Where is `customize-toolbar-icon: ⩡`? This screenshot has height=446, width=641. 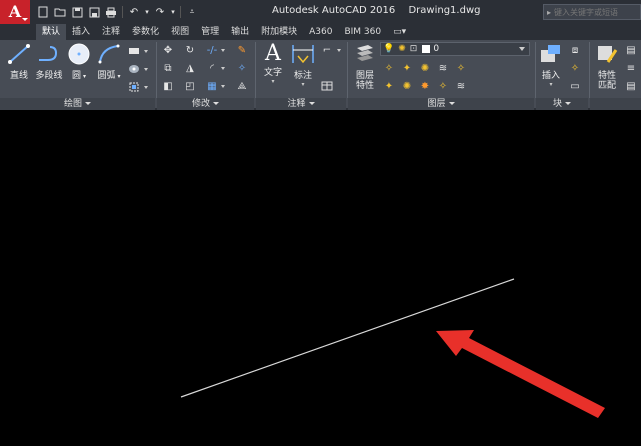
customize-toolbar-icon: ⩡ is located at coordinates (192, 12).